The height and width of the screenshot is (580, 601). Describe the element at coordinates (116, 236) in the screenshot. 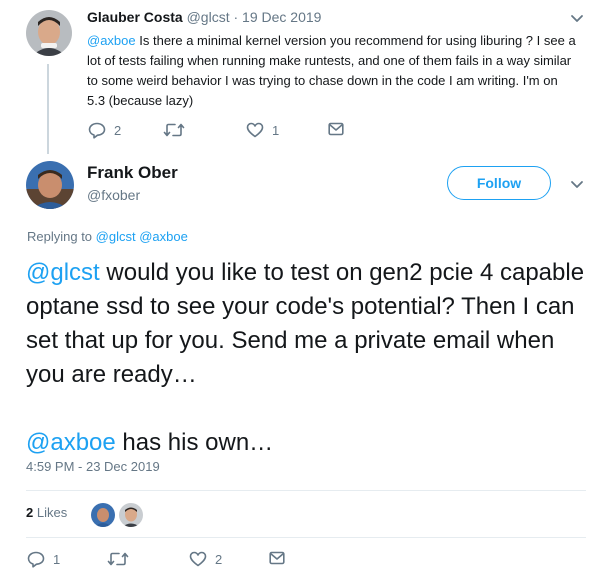

I see `replying-to-mention: @glcst` at that location.